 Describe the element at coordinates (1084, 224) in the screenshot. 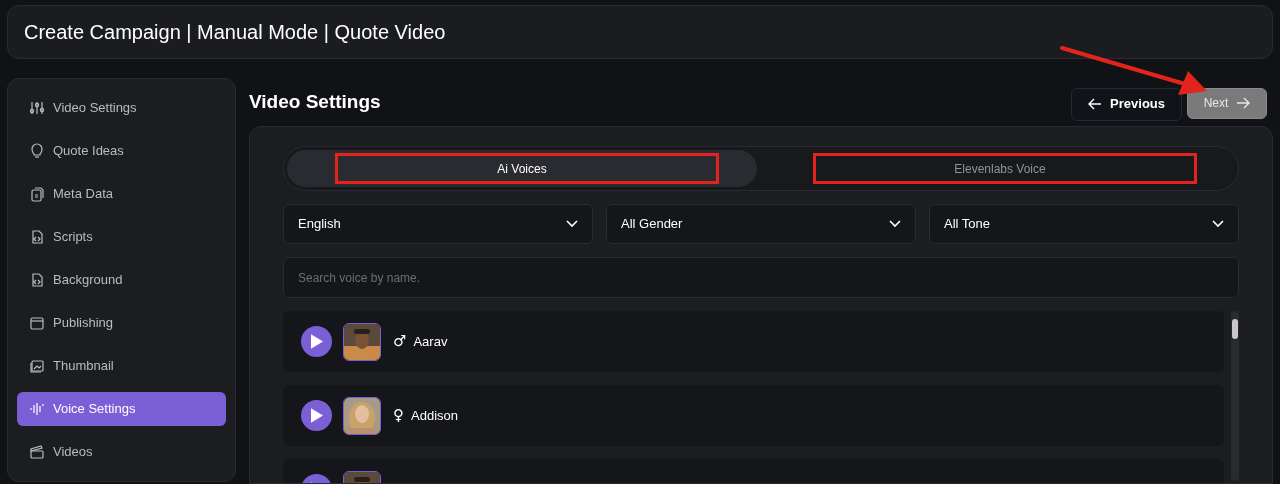

I see `filter-dropdown: All Tone` at that location.